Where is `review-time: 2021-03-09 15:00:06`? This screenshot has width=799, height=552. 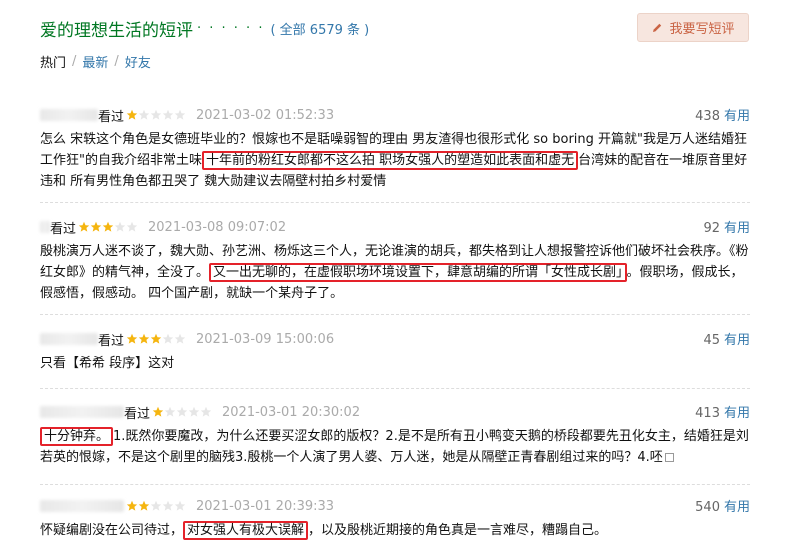
review-time: 2021-03-09 15:00:06 is located at coordinates (265, 339).